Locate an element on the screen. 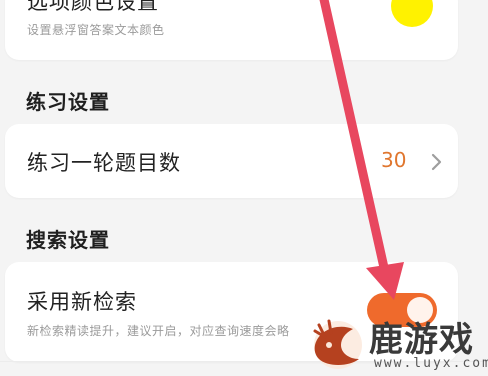 The height and width of the screenshot is (376, 488). option-color-card: 选项颜色设置 设置悬浮窗答案文本颜色 is located at coordinates (231, 30).